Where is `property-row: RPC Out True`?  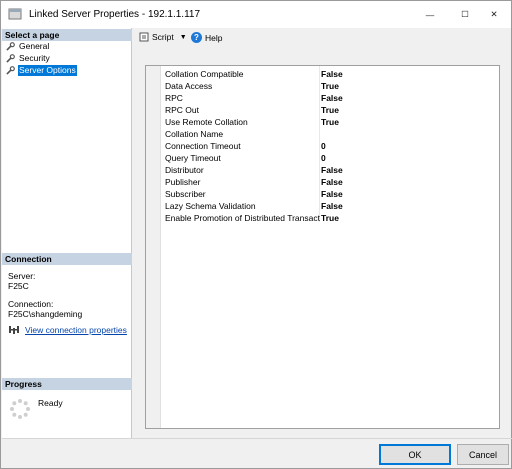
property-row: RPC Out True is located at coordinates (330, 110).